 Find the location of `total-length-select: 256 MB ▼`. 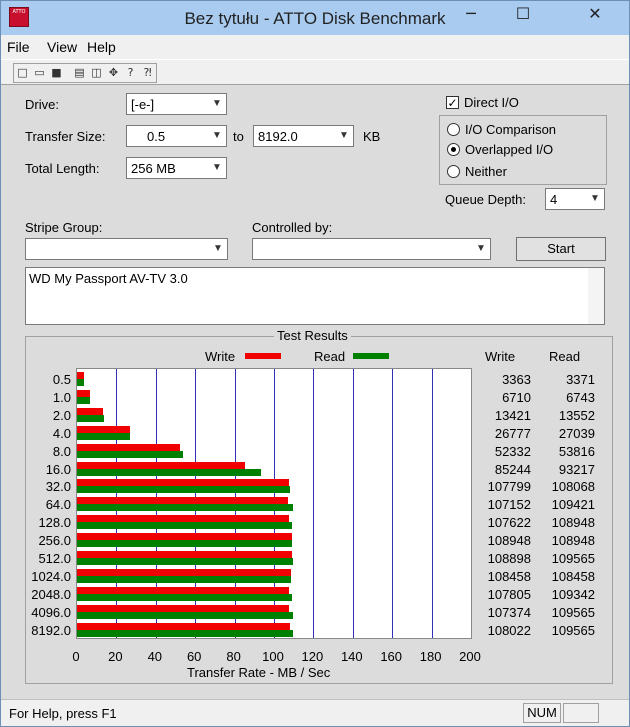

total-length-select: 256 MB ▼ is located at coordinates (176, 168).